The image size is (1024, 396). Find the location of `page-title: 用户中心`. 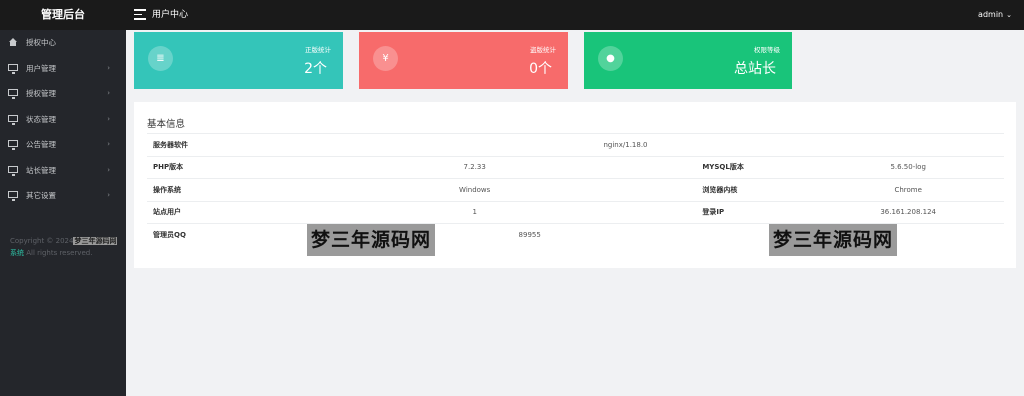

page-title: 用户中心 is located at coordinates (170, 15).